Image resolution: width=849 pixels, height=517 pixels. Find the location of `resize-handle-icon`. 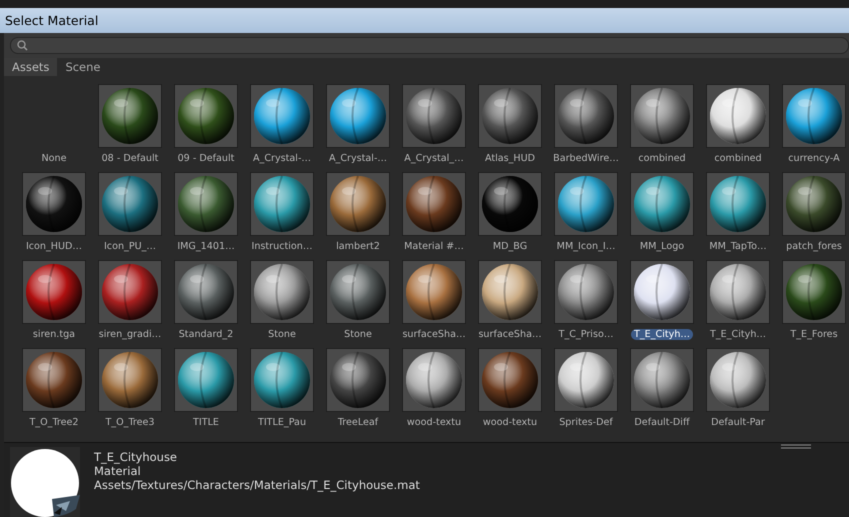

resize-handle-icon is located at coordinates (796, 446).